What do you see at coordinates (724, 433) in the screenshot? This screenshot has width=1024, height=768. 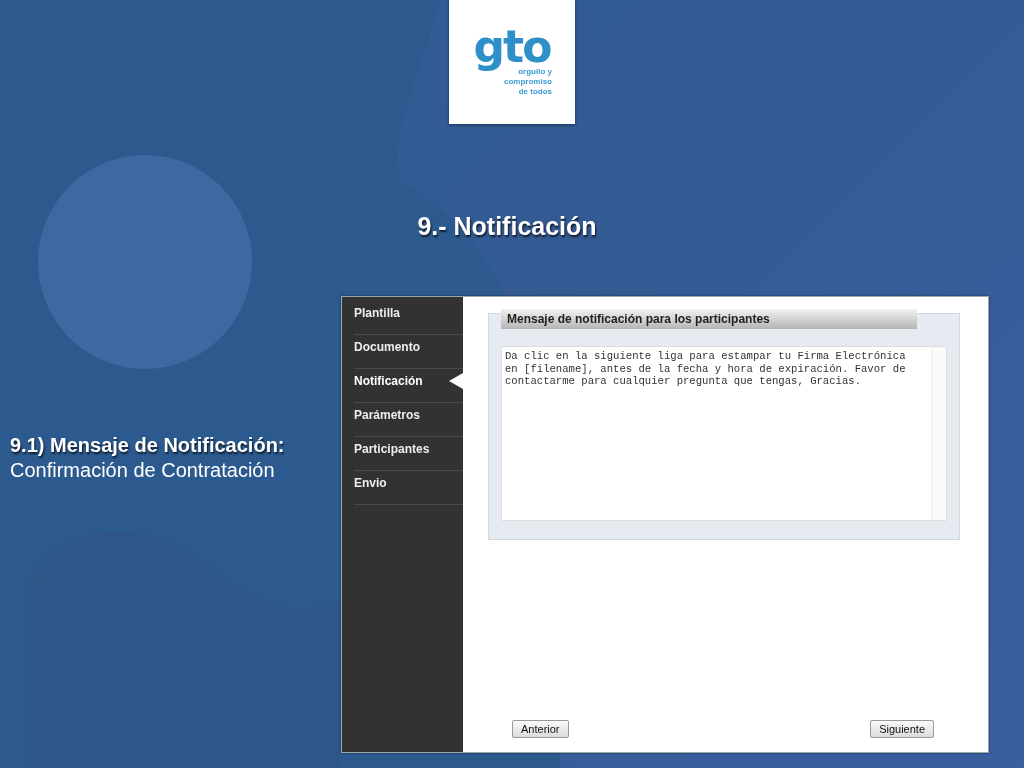 I see `message-field: Da clic en la siguiente liga para estampar tu Firma Electrónica en [filename], antes de la fecha y hora de expiración. Favor de contactarme para cualquier pregunta que tengas, Gracias.` at bounding box center [724, 433].